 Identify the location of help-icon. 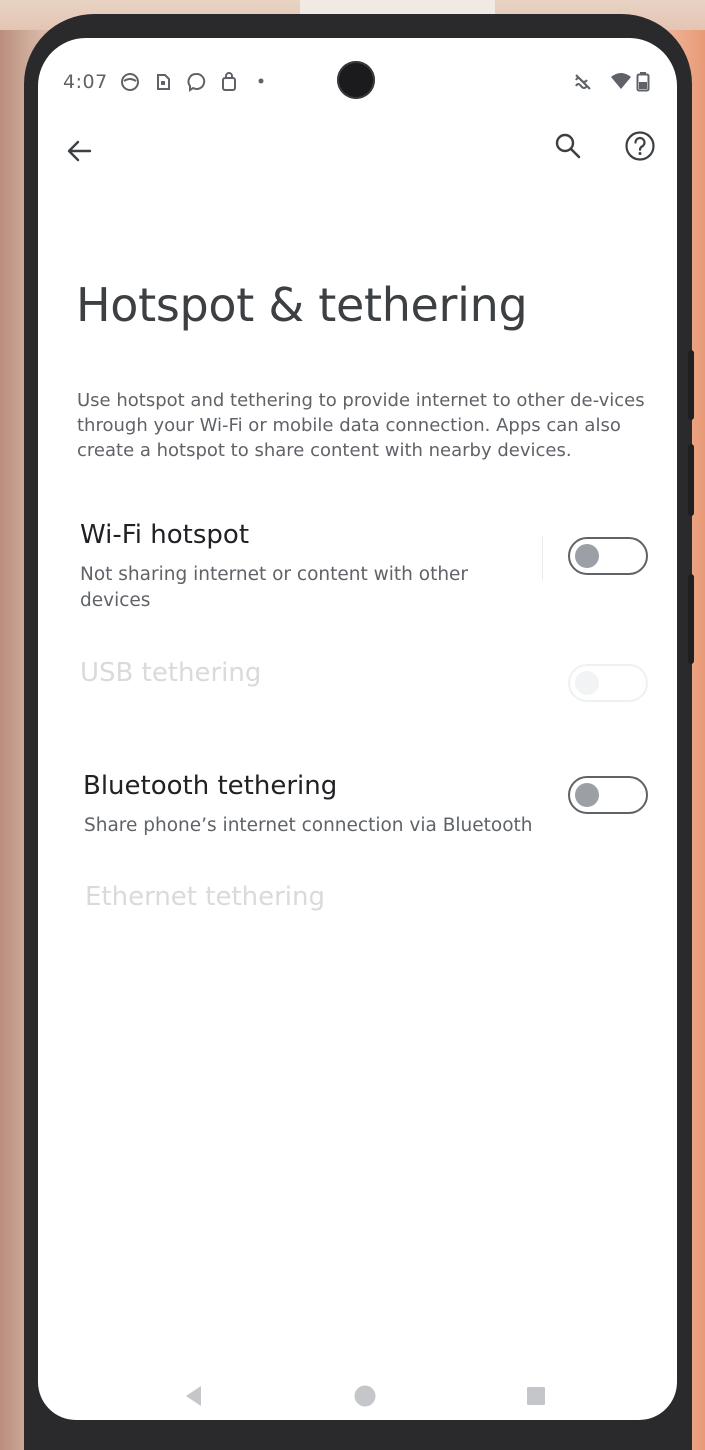
(640, 146).